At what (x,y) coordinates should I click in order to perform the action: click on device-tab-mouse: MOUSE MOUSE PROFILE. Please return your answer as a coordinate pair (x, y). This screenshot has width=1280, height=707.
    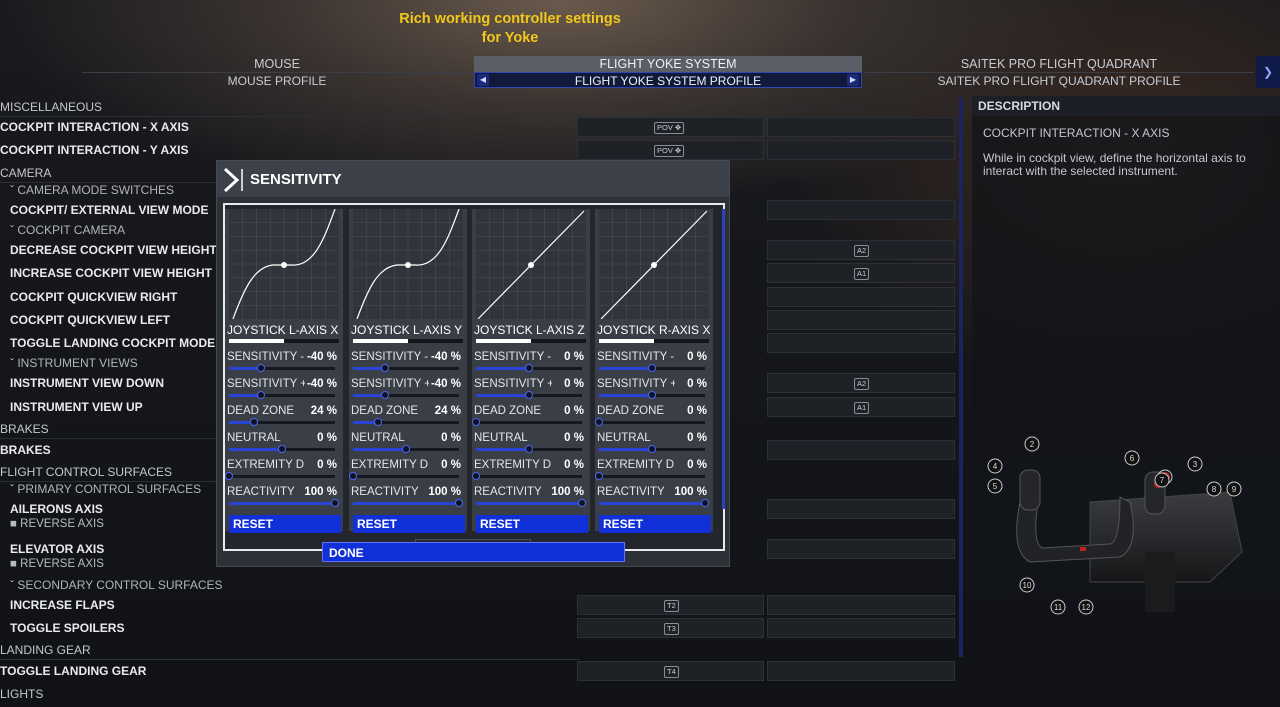
    Looking at the image, I should click on (277, 72).